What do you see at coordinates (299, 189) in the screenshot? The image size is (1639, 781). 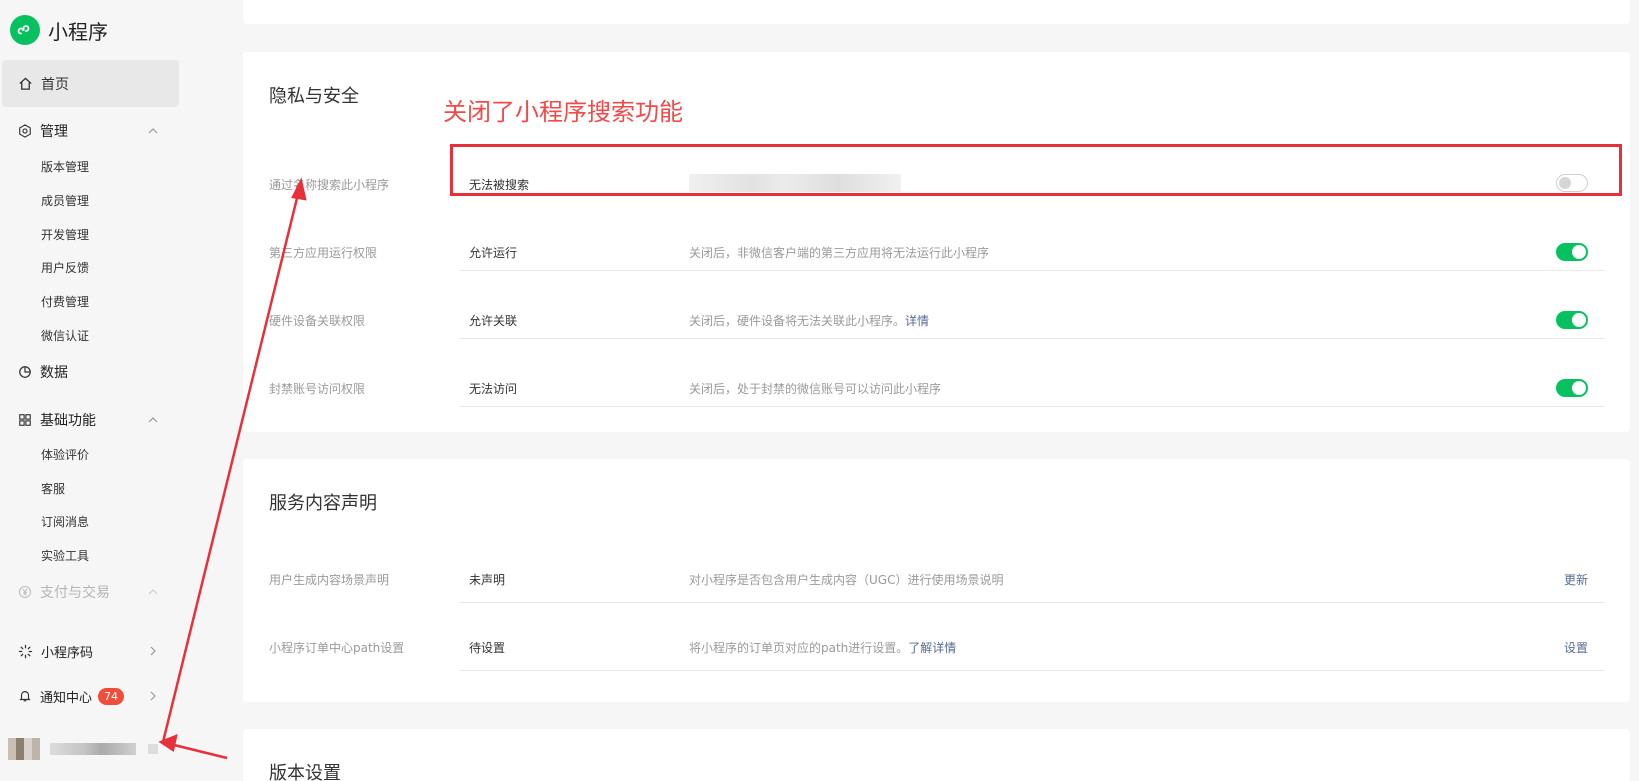 I see `arrow-head-up` at bounding box center [299, 189].